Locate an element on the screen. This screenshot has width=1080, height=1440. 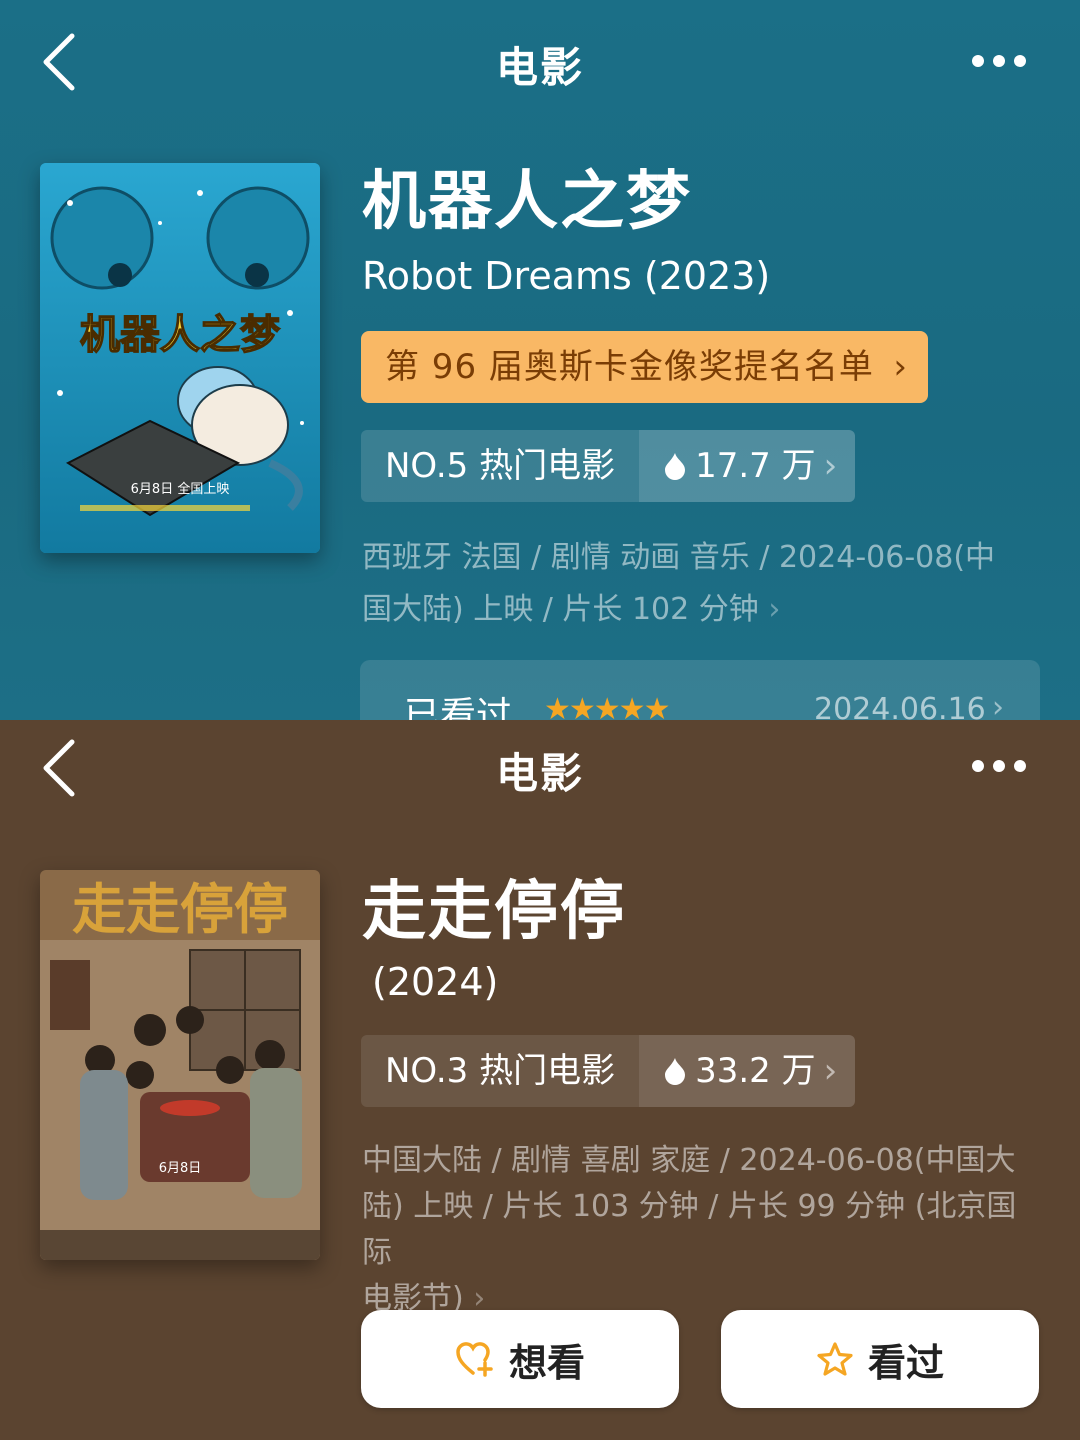
meta-line-2: 国大陆) 上映 / 片长 102 分钟 is located at coordinates (560, 609).